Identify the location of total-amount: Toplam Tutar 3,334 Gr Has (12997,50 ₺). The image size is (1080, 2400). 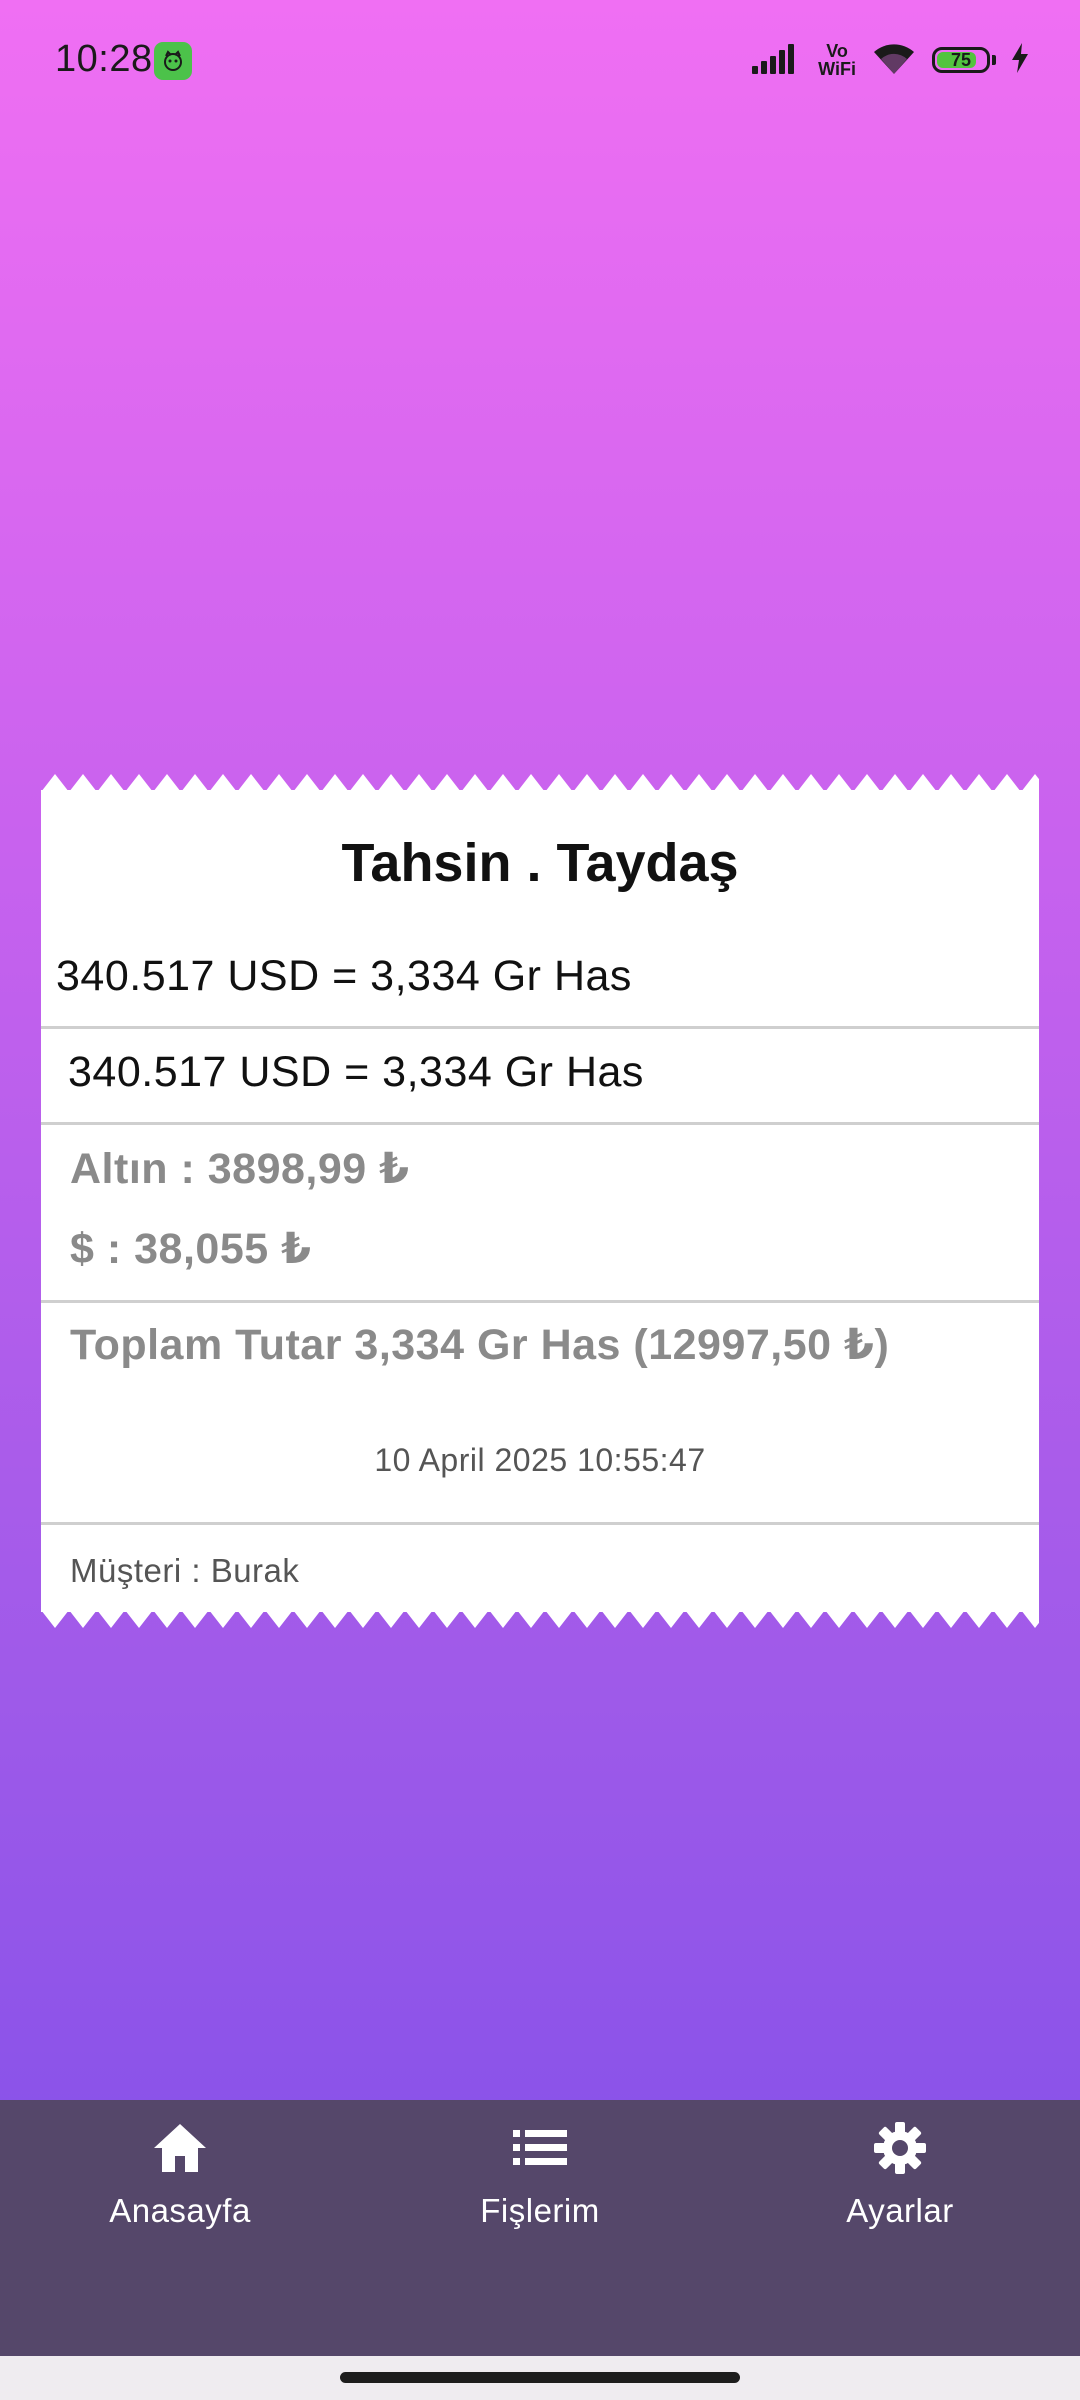
(480, 1345).